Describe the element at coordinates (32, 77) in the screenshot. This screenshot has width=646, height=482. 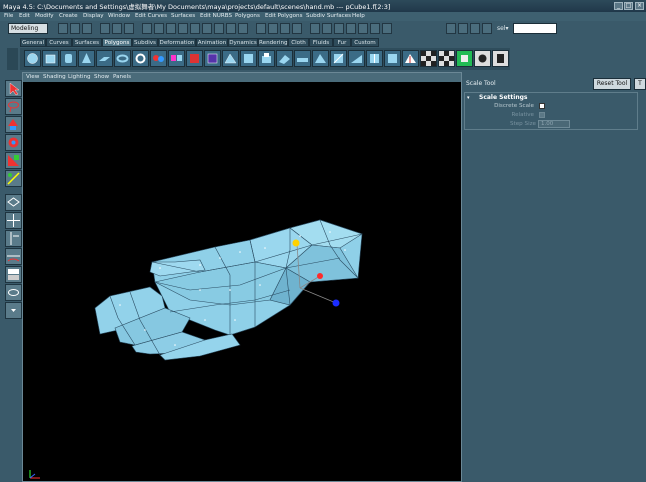
I see `panel-menu-view: View` at that location.